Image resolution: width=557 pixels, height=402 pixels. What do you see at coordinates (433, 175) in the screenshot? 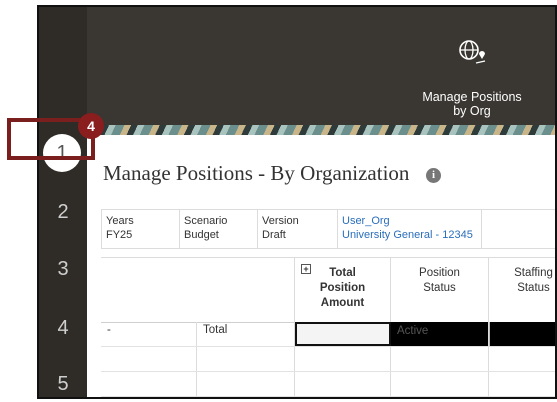
I see `info-icon: i` at bounding box center [433, 175].